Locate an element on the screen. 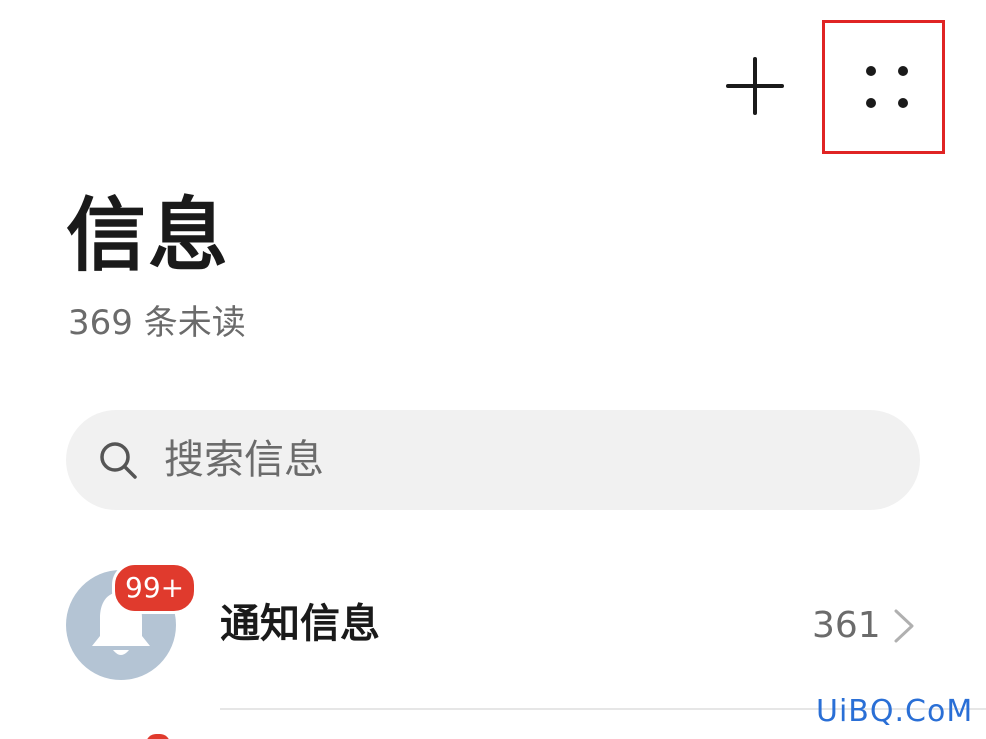 This screenshot has height=739, width=986. search-input is located at coordinates (524, 460).